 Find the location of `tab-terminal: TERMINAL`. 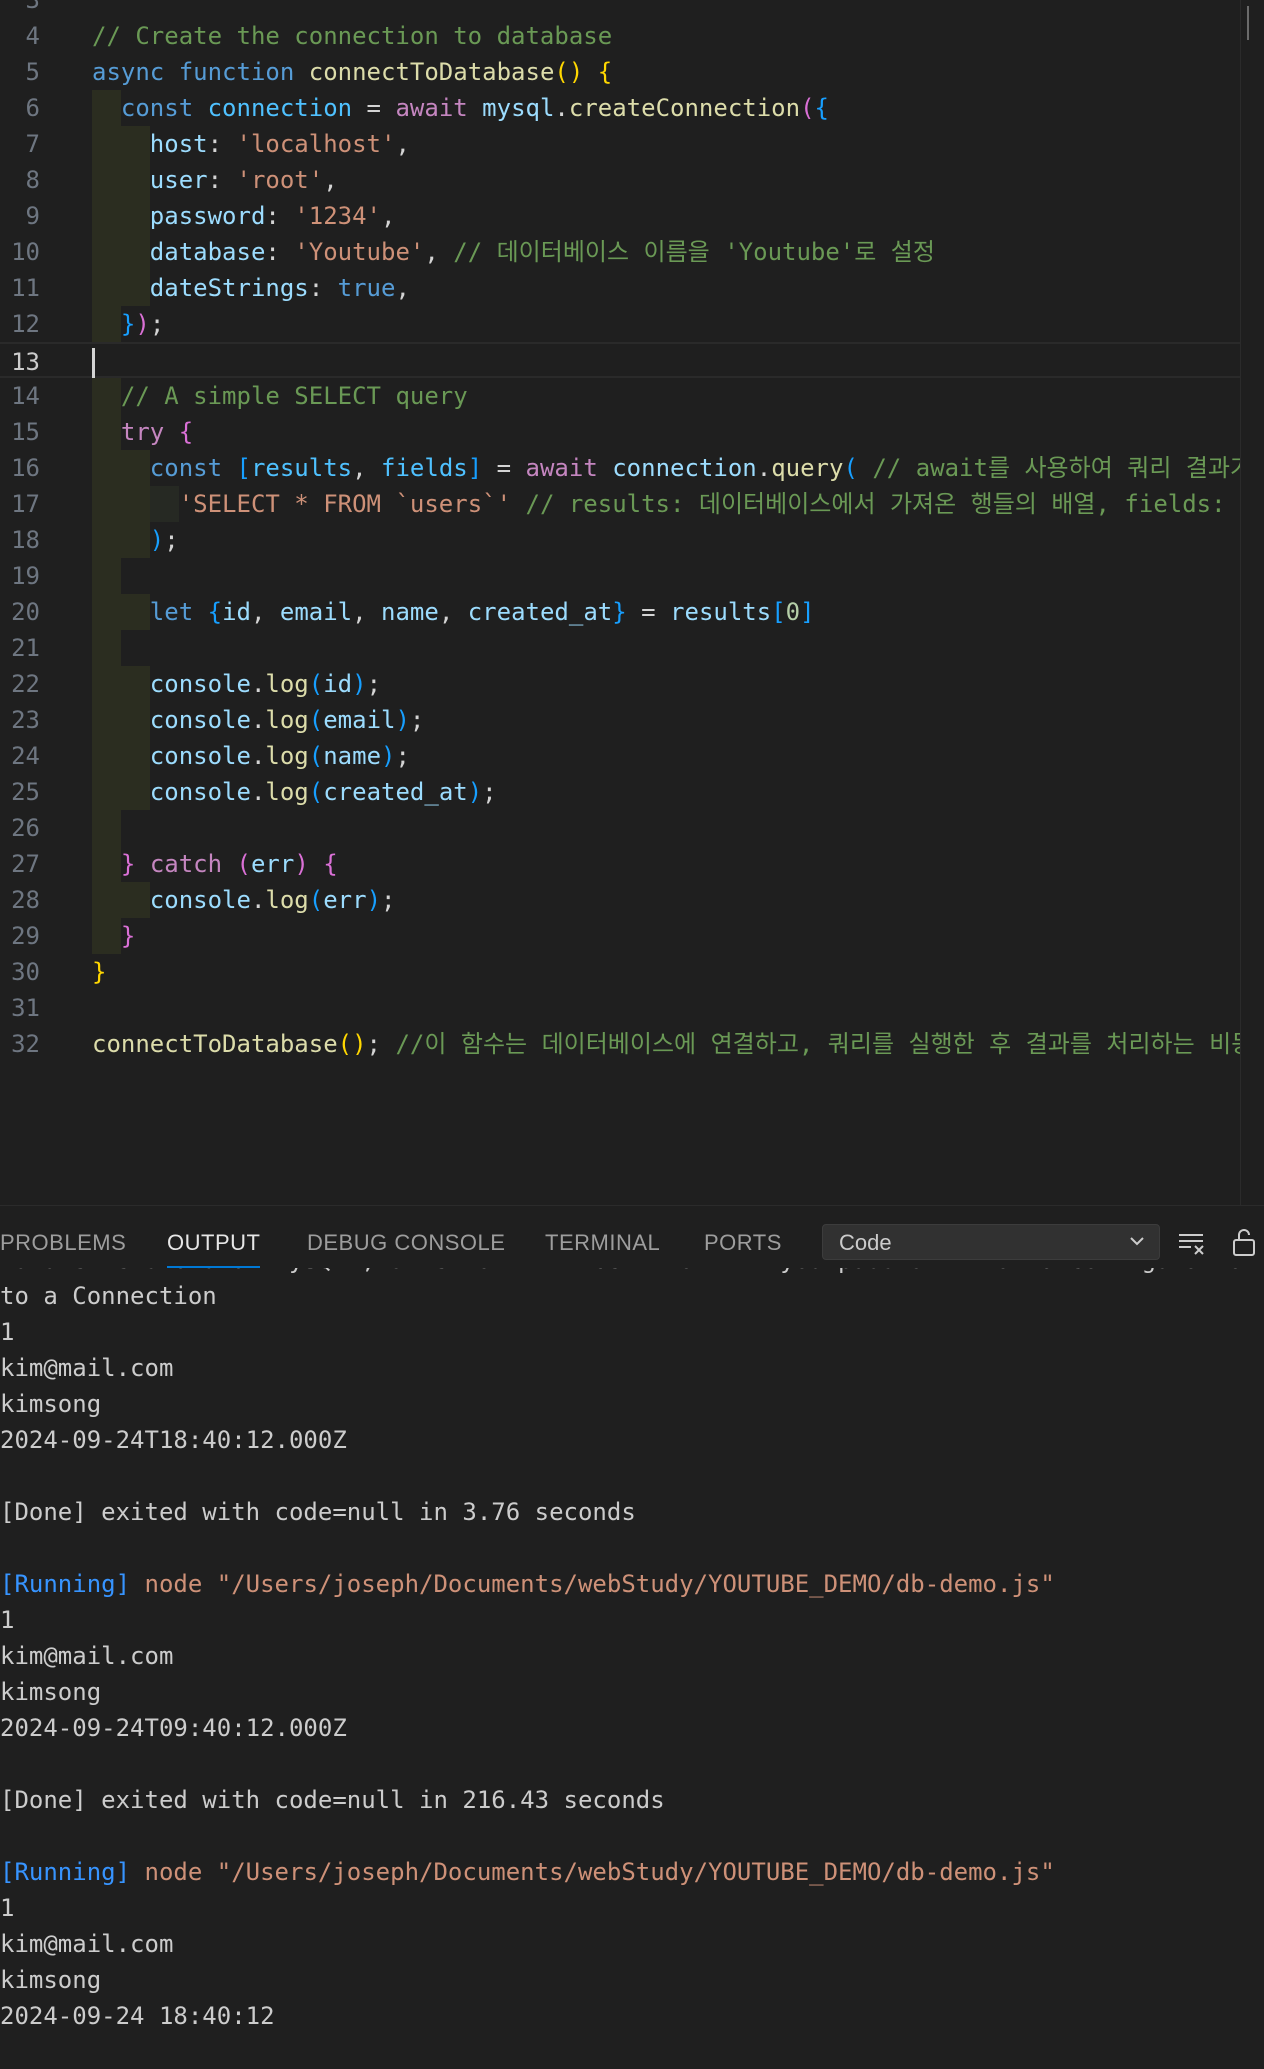

tab-terminal: TERMINAL is located at coordinates (602, 1237).